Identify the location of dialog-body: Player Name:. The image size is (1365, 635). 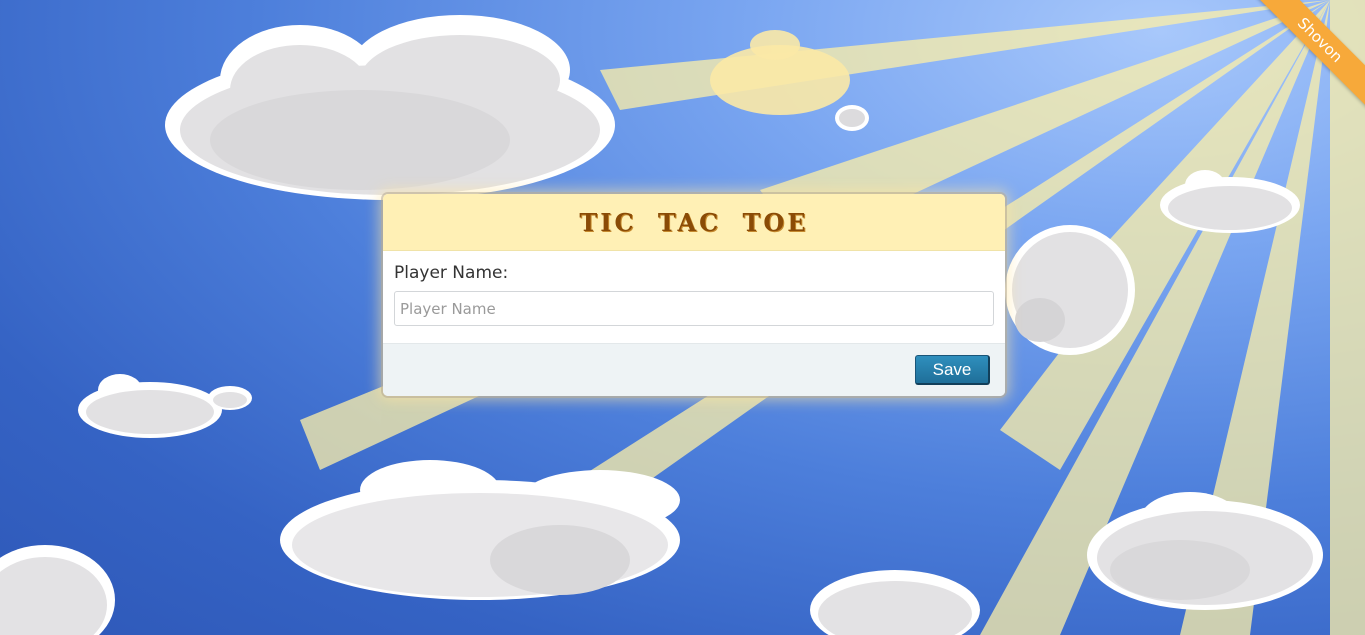
(694, 297).